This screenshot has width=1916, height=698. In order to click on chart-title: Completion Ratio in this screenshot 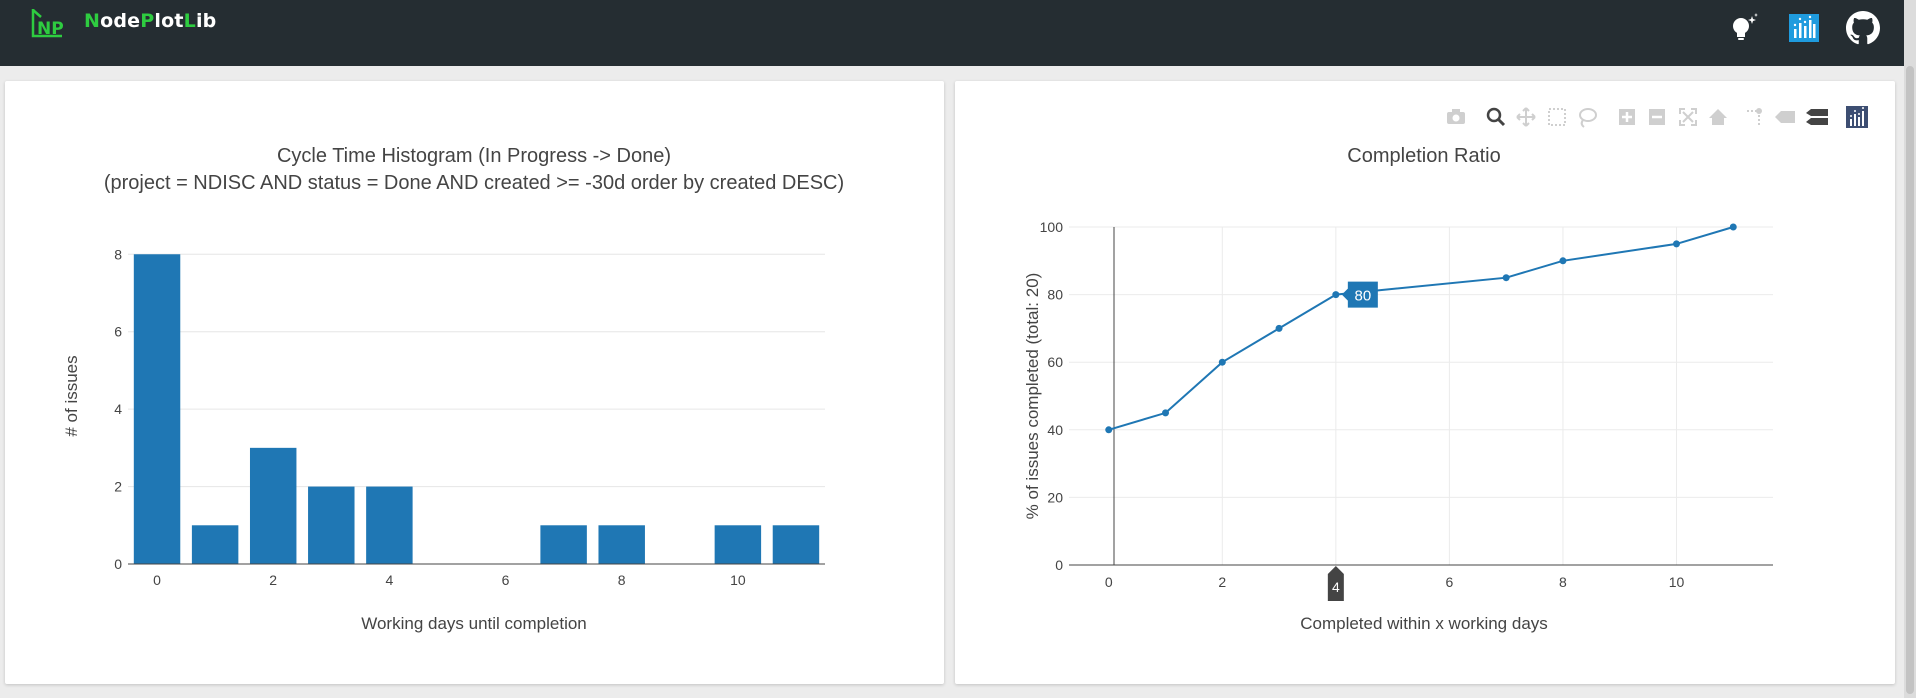, I will do `click(1423, 156)`.